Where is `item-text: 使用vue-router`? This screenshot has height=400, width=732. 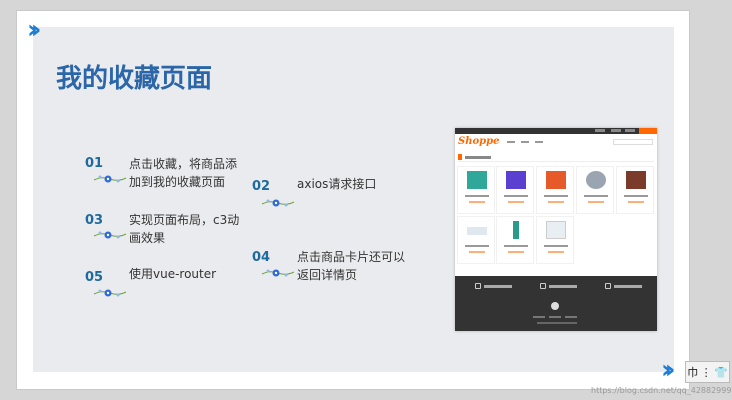
item-text: 使用vue-router is located at coordinates (173, 274).